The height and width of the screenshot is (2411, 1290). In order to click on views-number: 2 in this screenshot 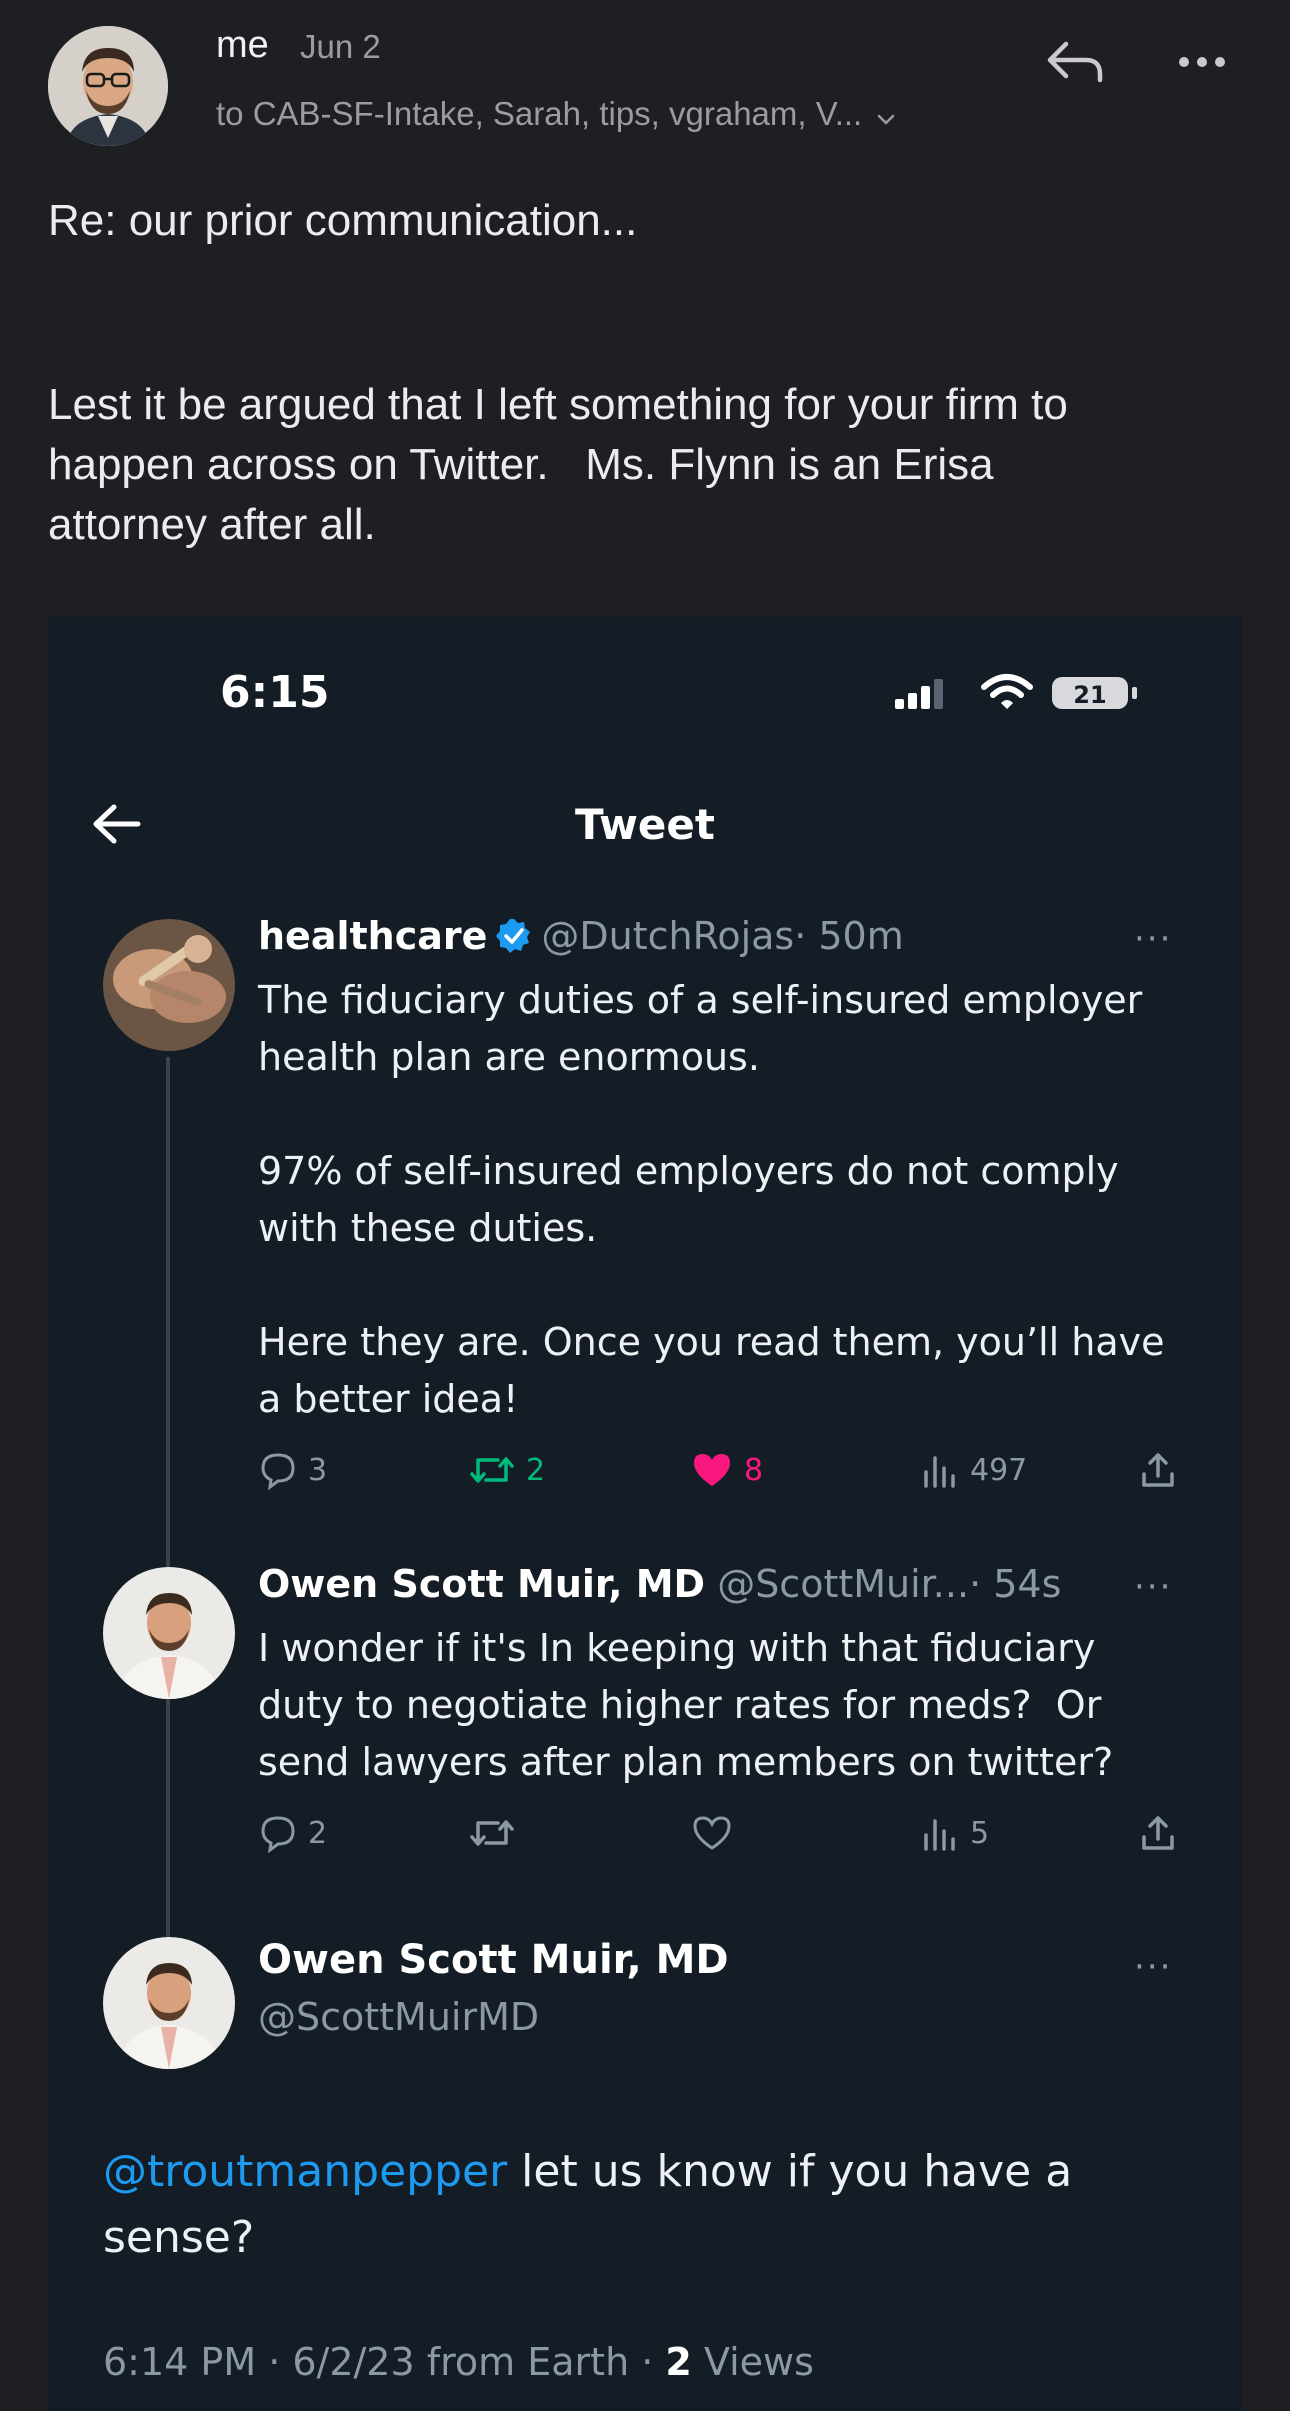, I will do `click(678, 2362)`.